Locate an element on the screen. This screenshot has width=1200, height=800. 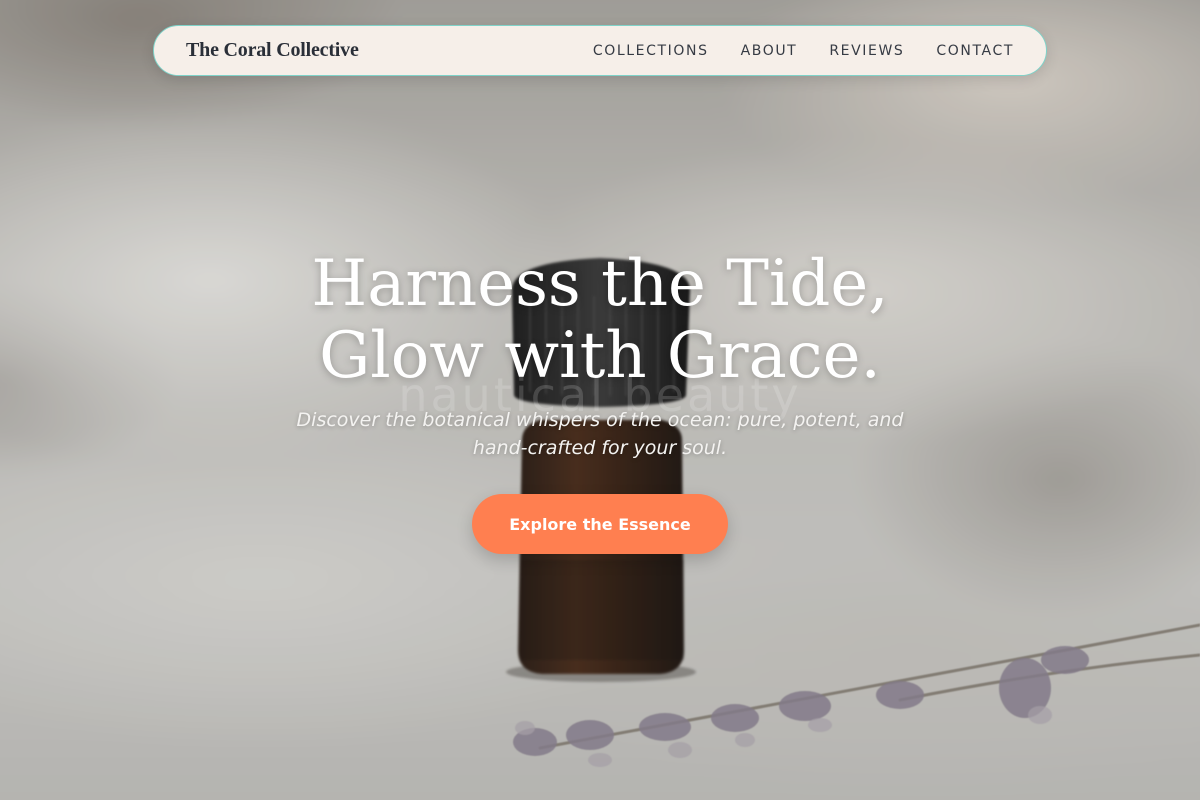
hero-title-line-1: Harness the Tide, is located at coordinates (600, 284).